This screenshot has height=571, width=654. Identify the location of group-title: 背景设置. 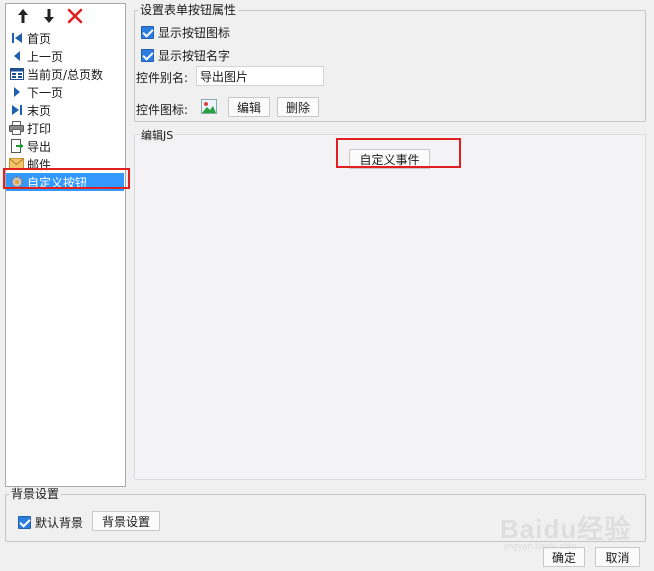
(35, 494).